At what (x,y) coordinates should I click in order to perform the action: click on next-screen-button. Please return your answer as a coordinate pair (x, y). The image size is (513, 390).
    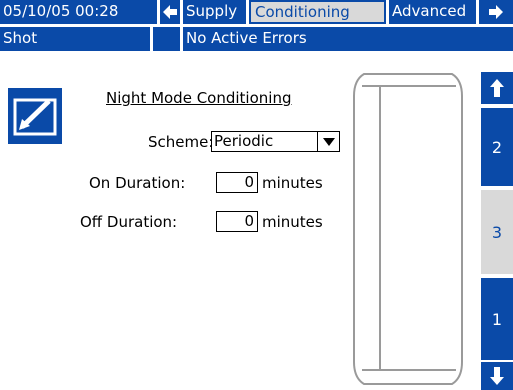
    Looking at the image, I should click on (496, 12).